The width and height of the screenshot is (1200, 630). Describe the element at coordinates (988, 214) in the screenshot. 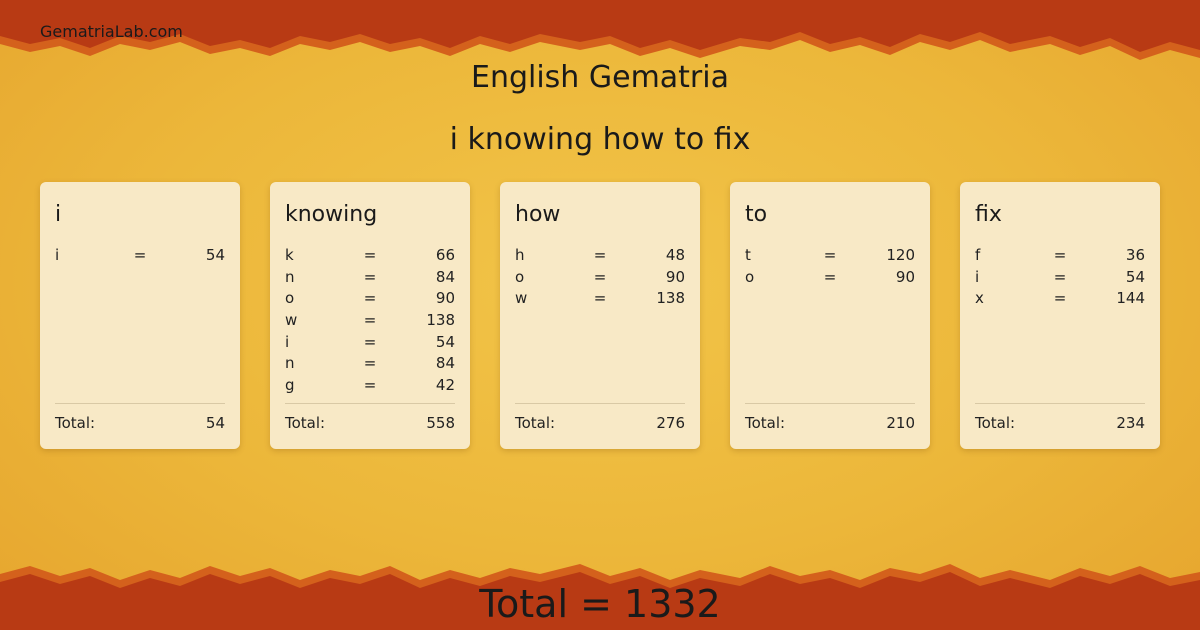

I see `card-word: fix` at that location.